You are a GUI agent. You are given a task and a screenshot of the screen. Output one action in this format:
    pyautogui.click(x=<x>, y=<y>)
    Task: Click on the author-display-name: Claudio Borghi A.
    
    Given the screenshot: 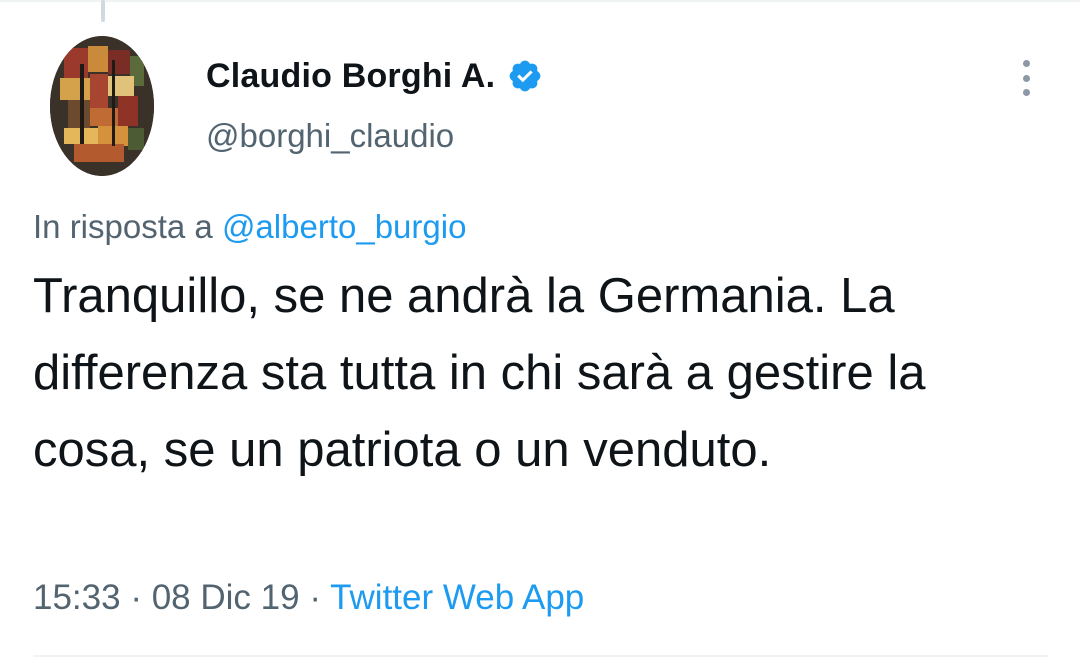 What is the action you would take?
    pyautogui.click(x=350, y=76)
    